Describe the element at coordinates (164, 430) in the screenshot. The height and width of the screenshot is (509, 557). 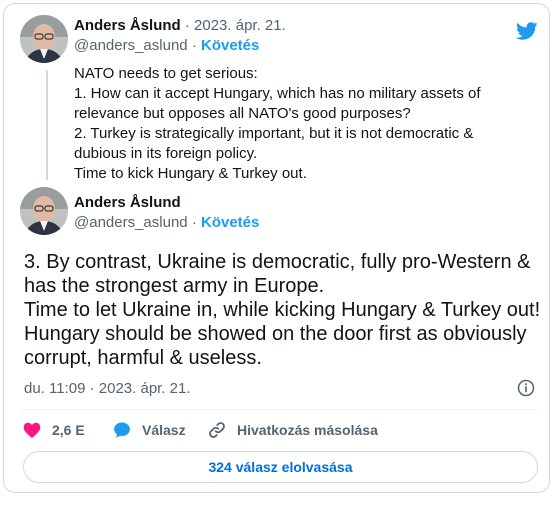
I see `reply-label: Válasz` at that location.